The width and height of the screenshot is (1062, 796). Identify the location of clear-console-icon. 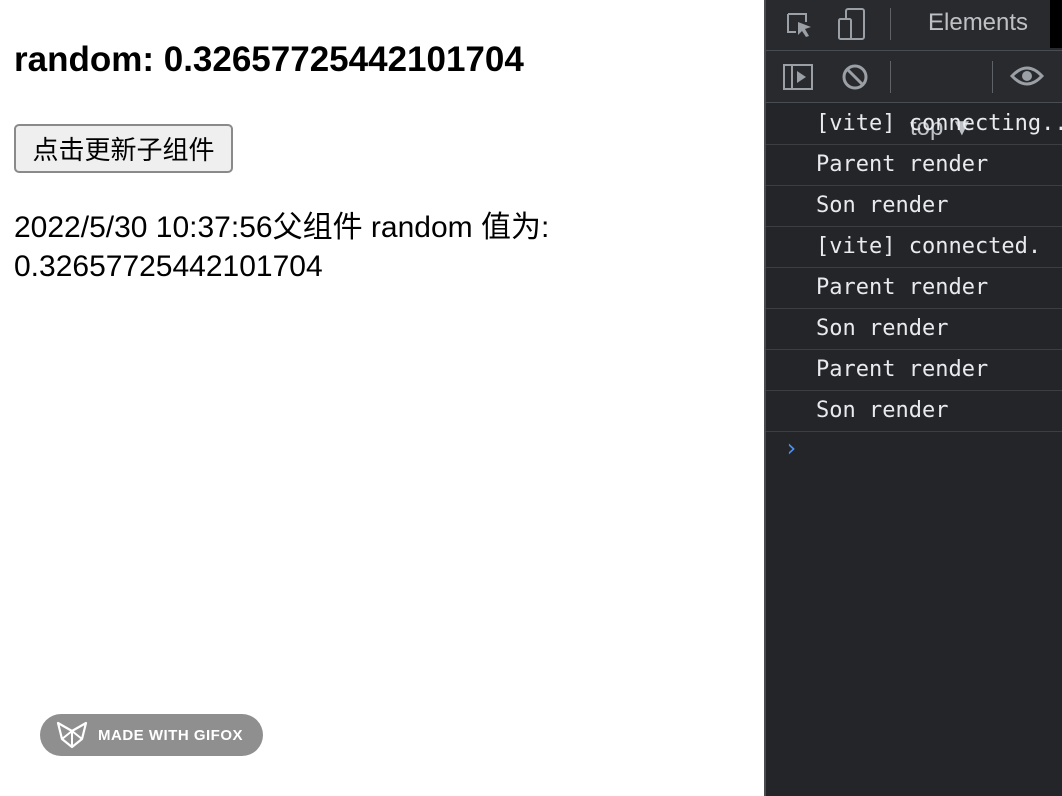
(855, 79).